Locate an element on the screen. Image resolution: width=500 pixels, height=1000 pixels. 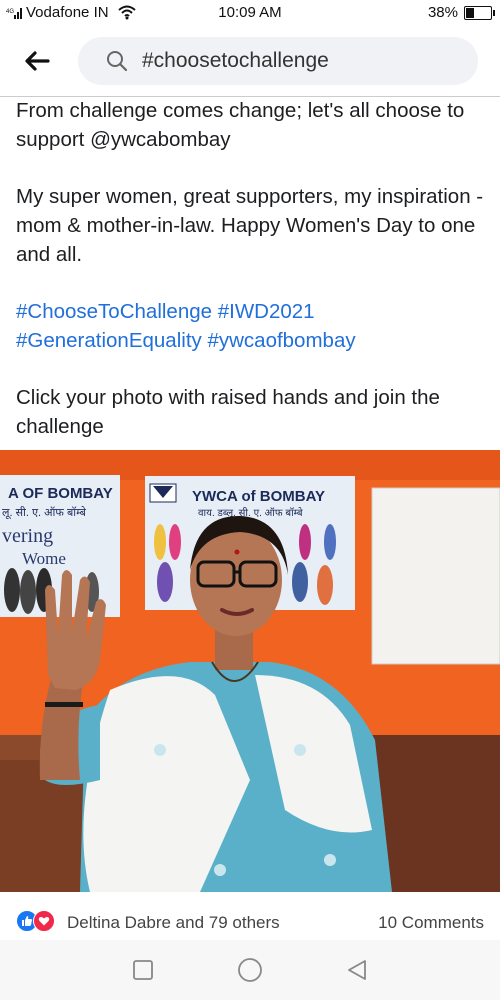
back-button is located at coordinates (37, 61).